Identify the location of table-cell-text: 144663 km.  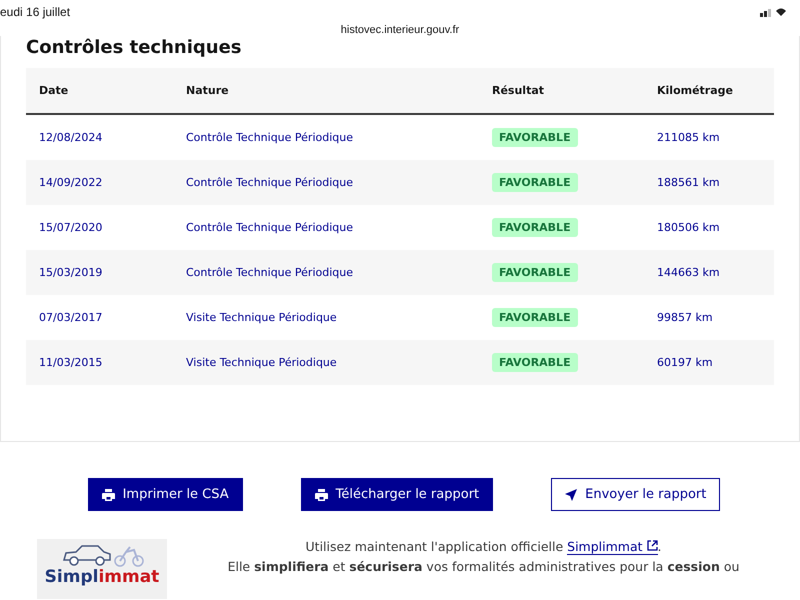
(688, 272).